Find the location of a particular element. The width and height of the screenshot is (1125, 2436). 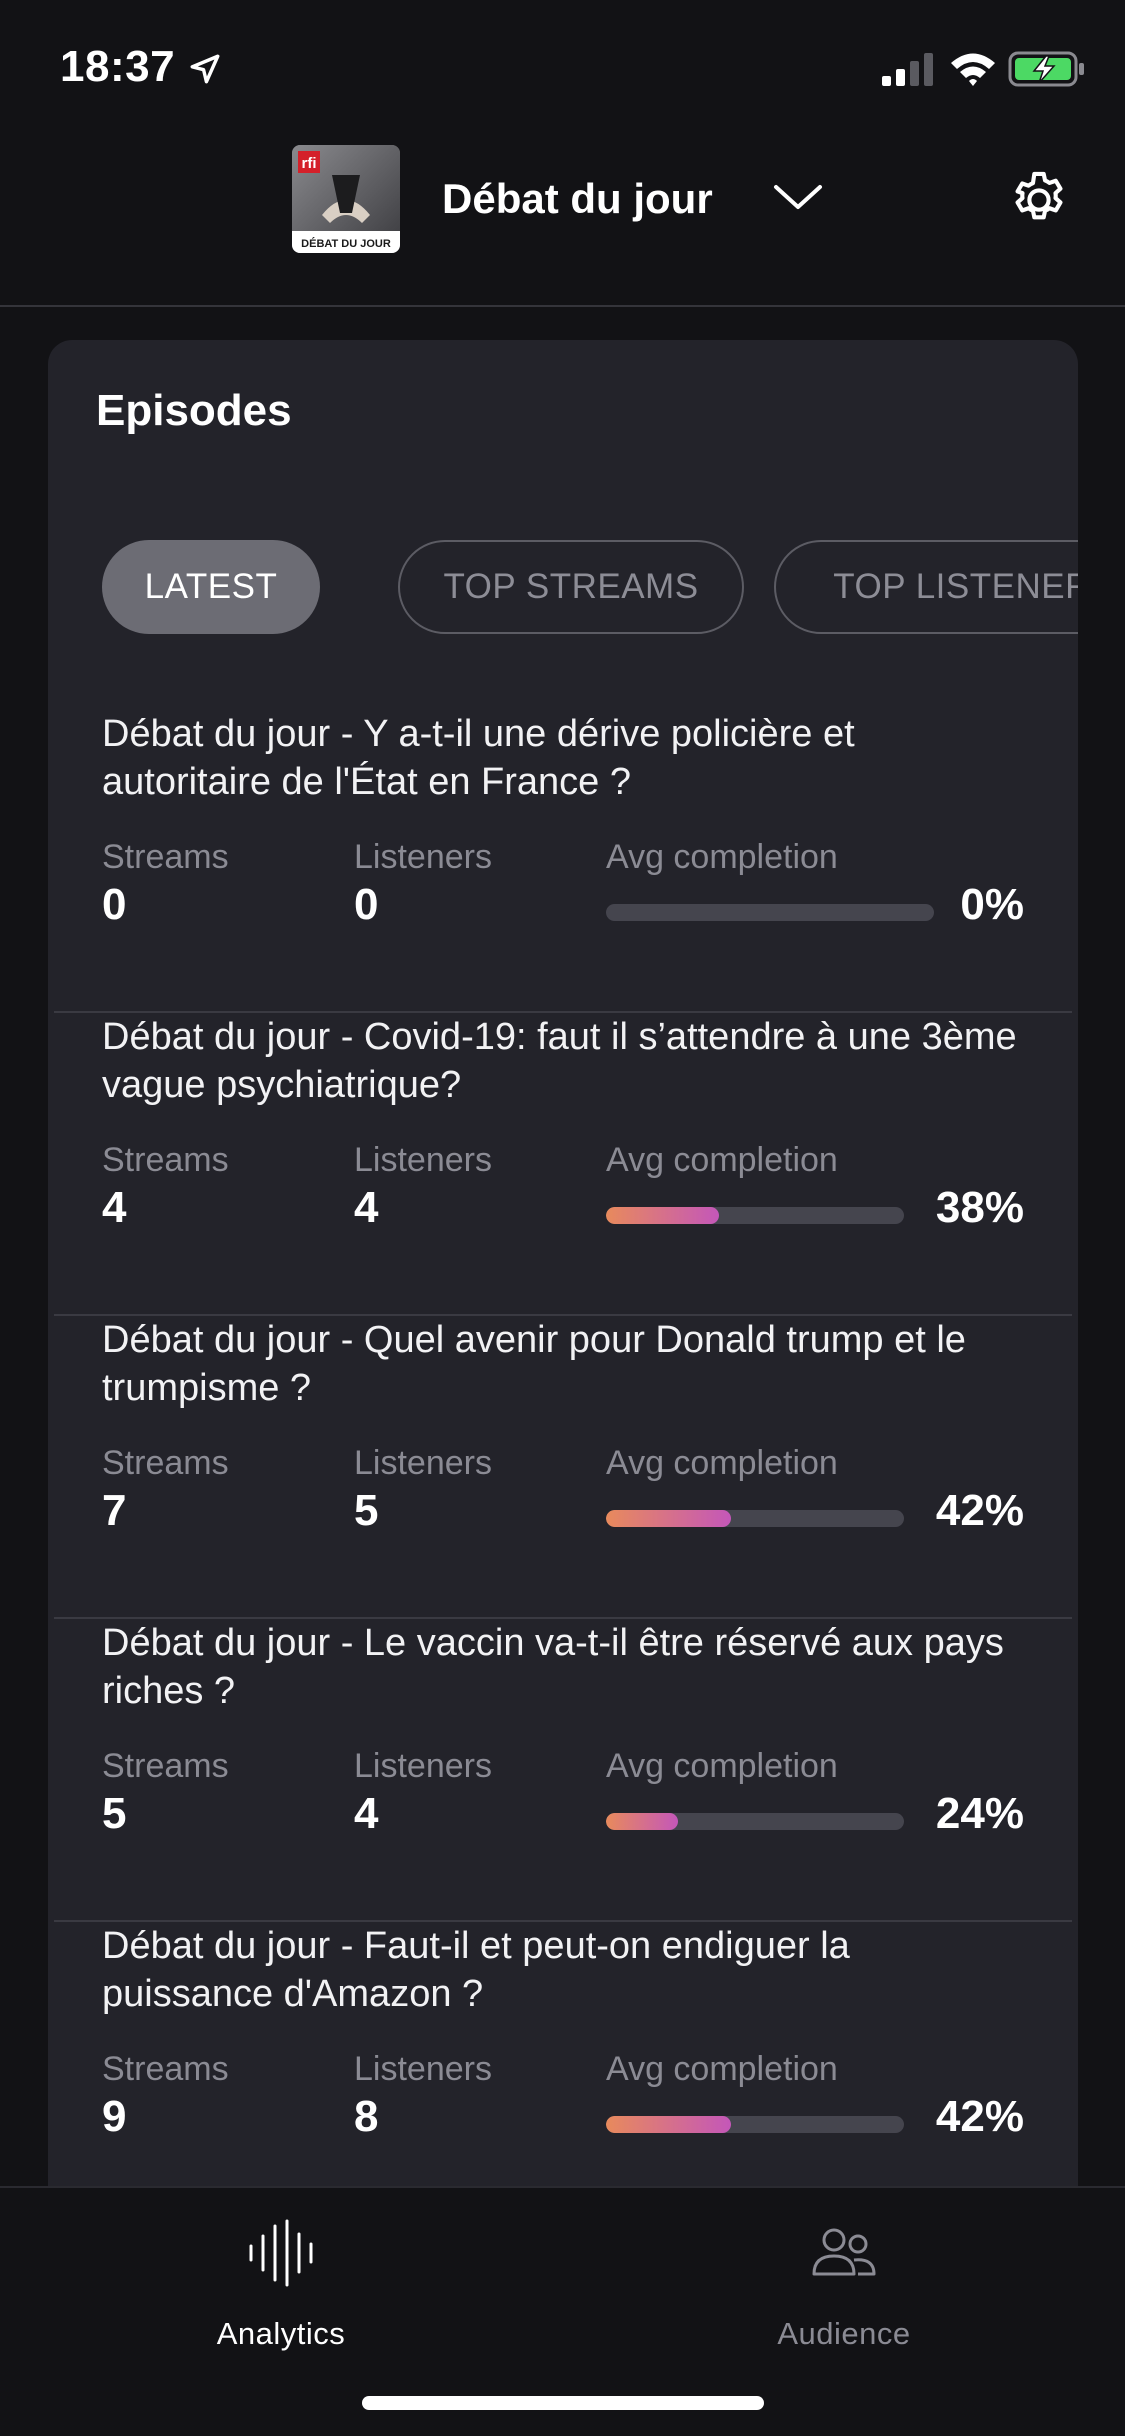

status-bar: 18:37 is located at coordinates (562, 67).